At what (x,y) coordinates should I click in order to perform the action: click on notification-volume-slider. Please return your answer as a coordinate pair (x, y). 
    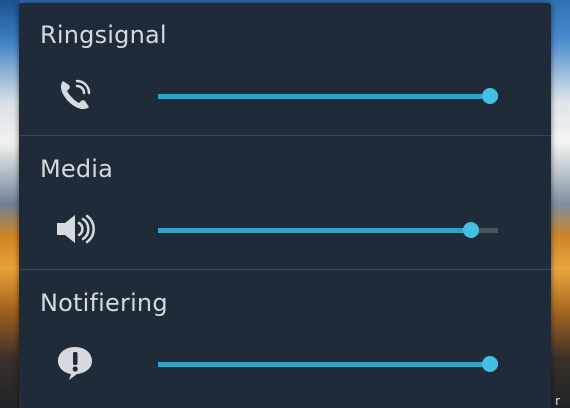
    Looking at the image, I should click on (328, 364).